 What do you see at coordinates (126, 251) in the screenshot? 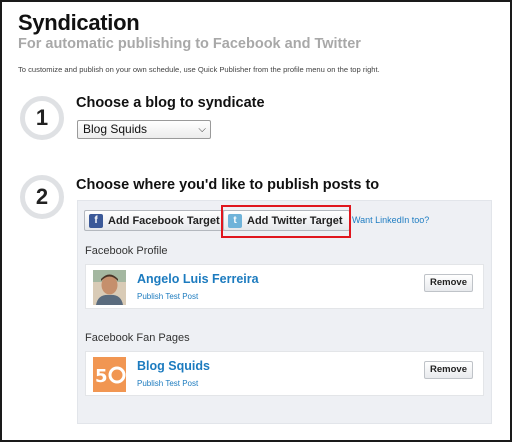
I see `facebook-profile-heading: Facebook Profile` at bounding box center [126, 251].